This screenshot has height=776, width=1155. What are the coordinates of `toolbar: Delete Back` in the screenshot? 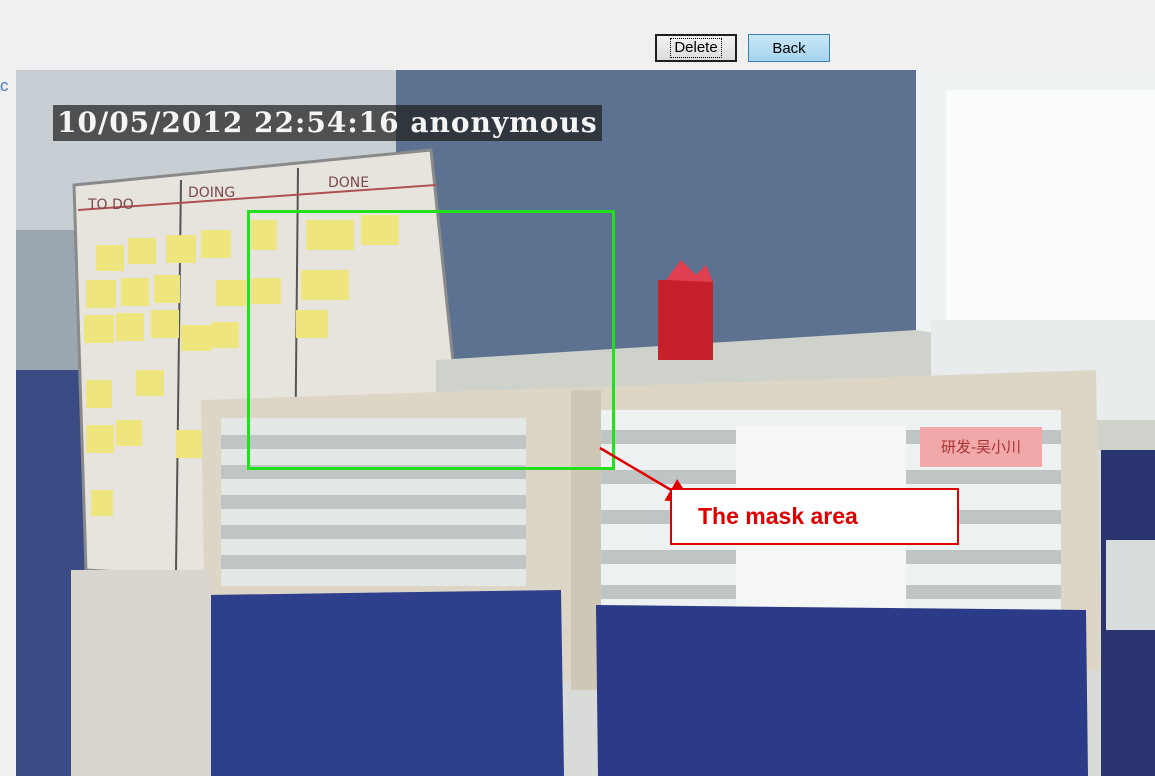 It's located at (577, 35).